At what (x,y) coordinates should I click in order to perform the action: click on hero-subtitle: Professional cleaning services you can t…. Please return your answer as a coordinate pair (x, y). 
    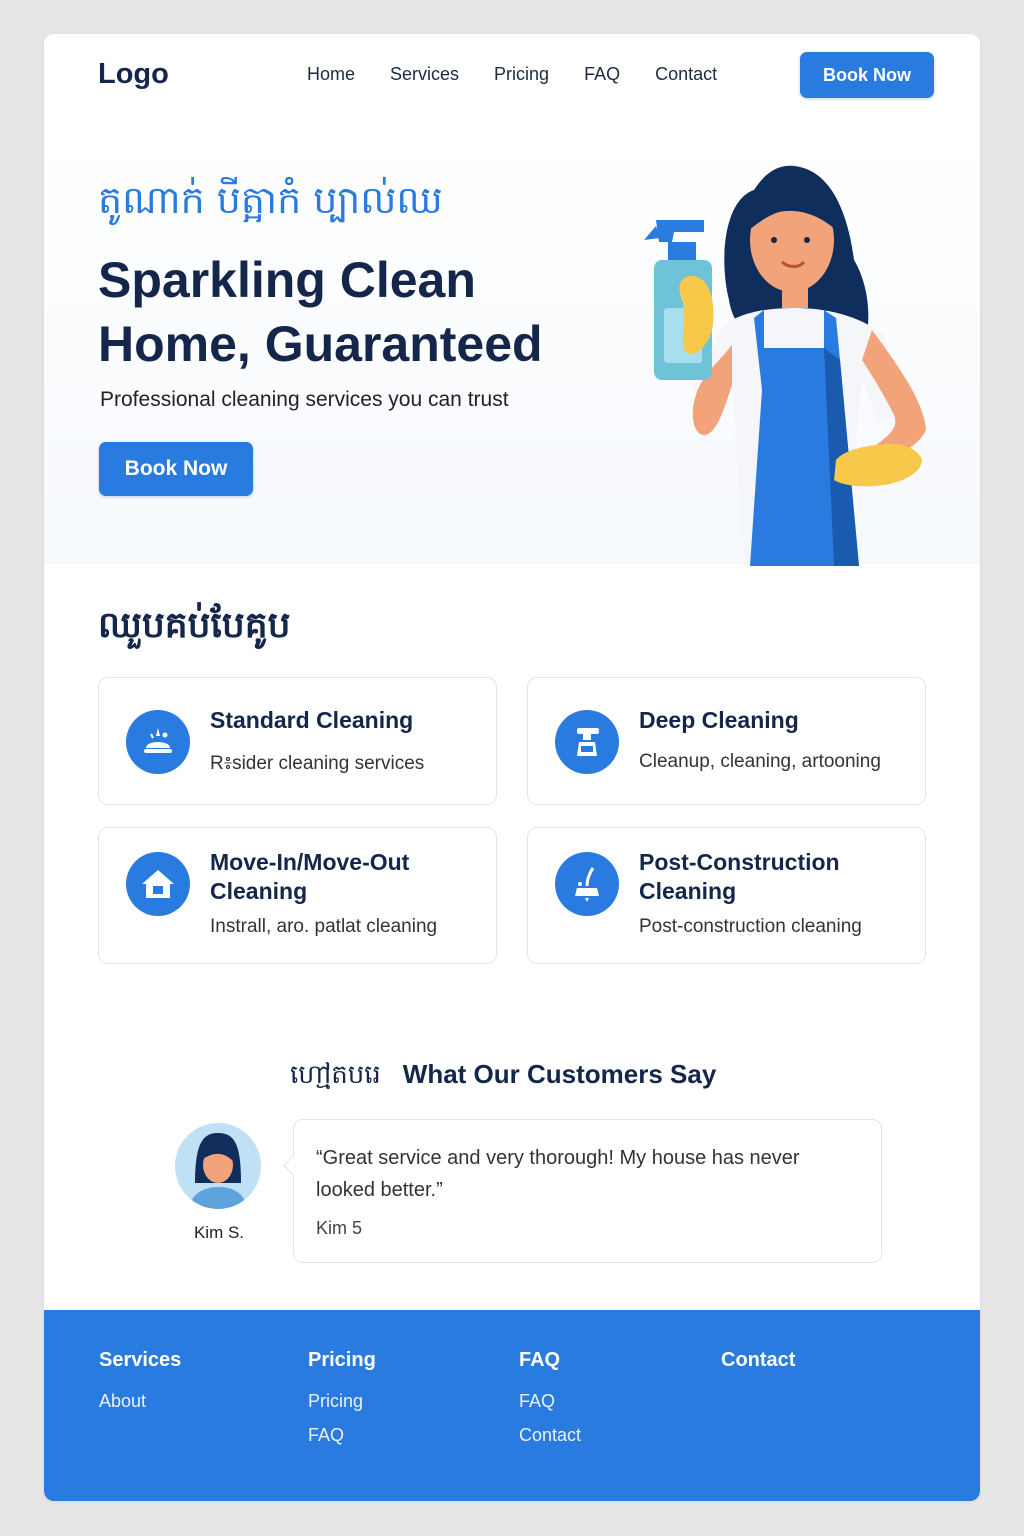
    Looking at the image, I should click on (304, 399).